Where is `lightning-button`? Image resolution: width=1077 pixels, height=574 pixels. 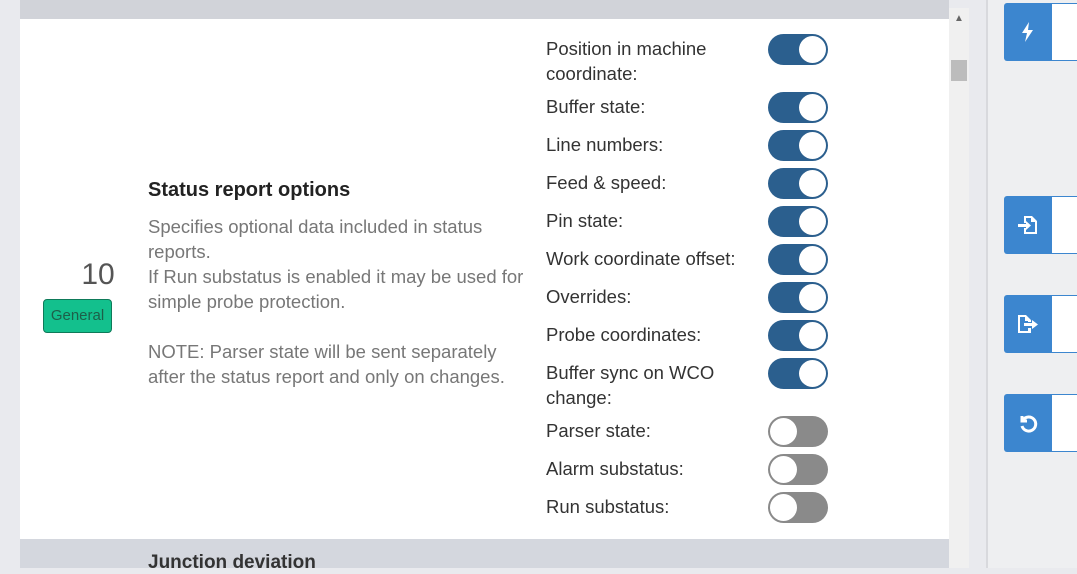
lightning-button is located at coordinates (1040, 32).